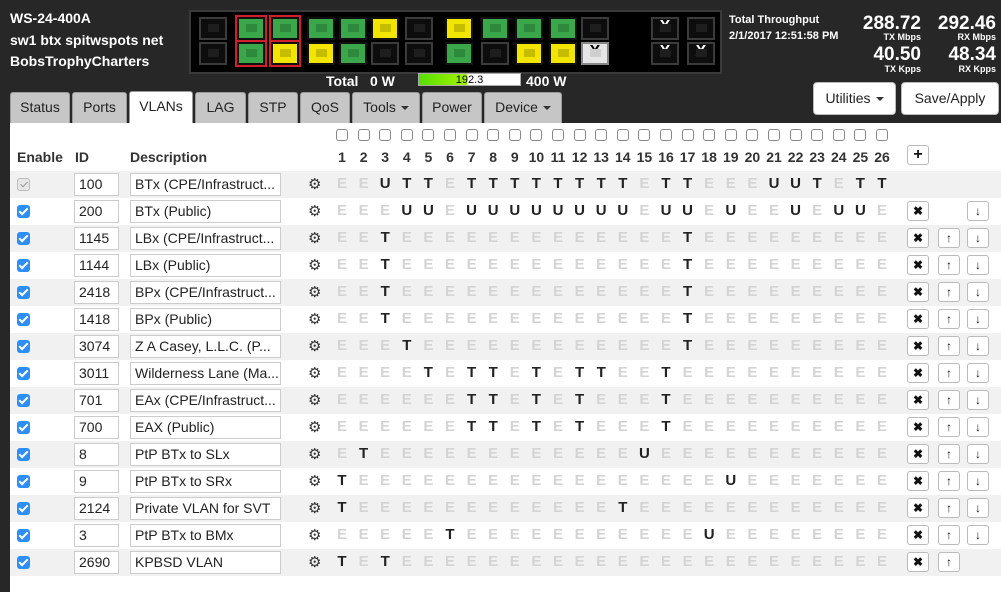 This screenshot has width=1001, height=592. I want to click on vlan-description-field: Private VLAN for SVT, so click(205, 508).